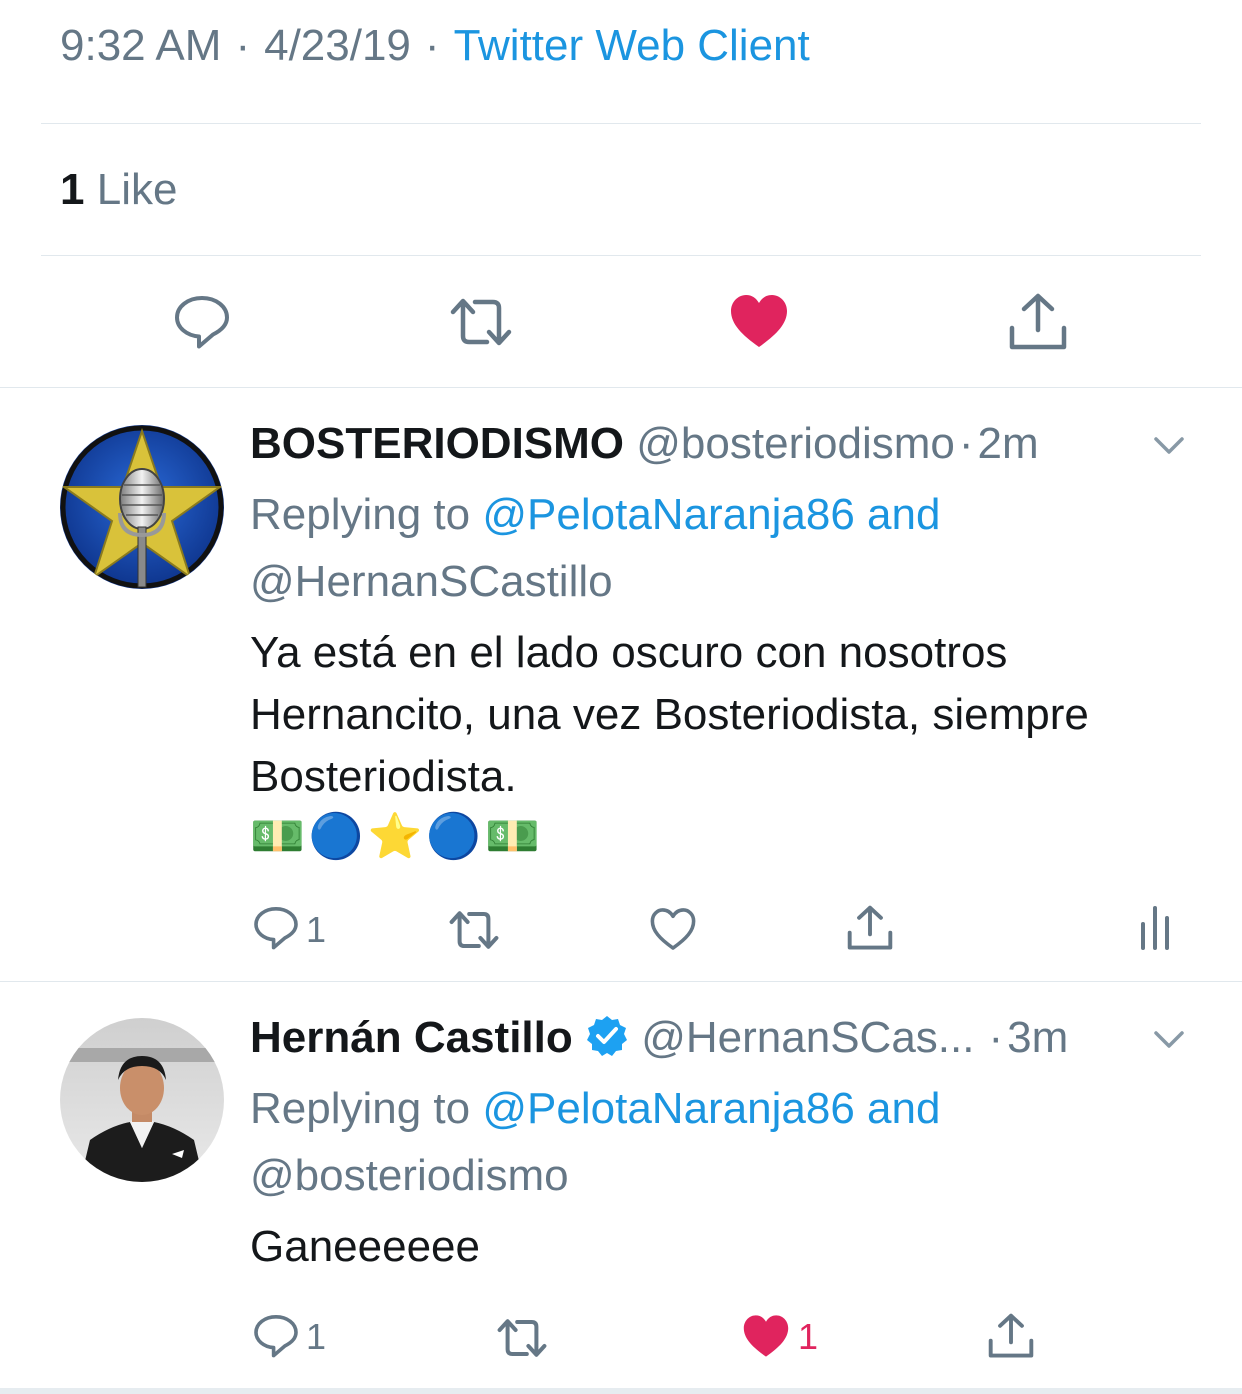 The width and height of the screenshot is (1242, 1394). Describe the element at coordinates (72, 189) in the screenshot. I see `likes-count: 1` at that location.